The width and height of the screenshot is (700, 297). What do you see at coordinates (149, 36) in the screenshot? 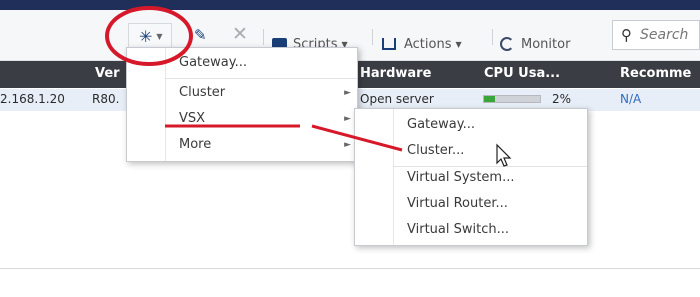
I see `annotation-circle` at bounding box center [149, 36].